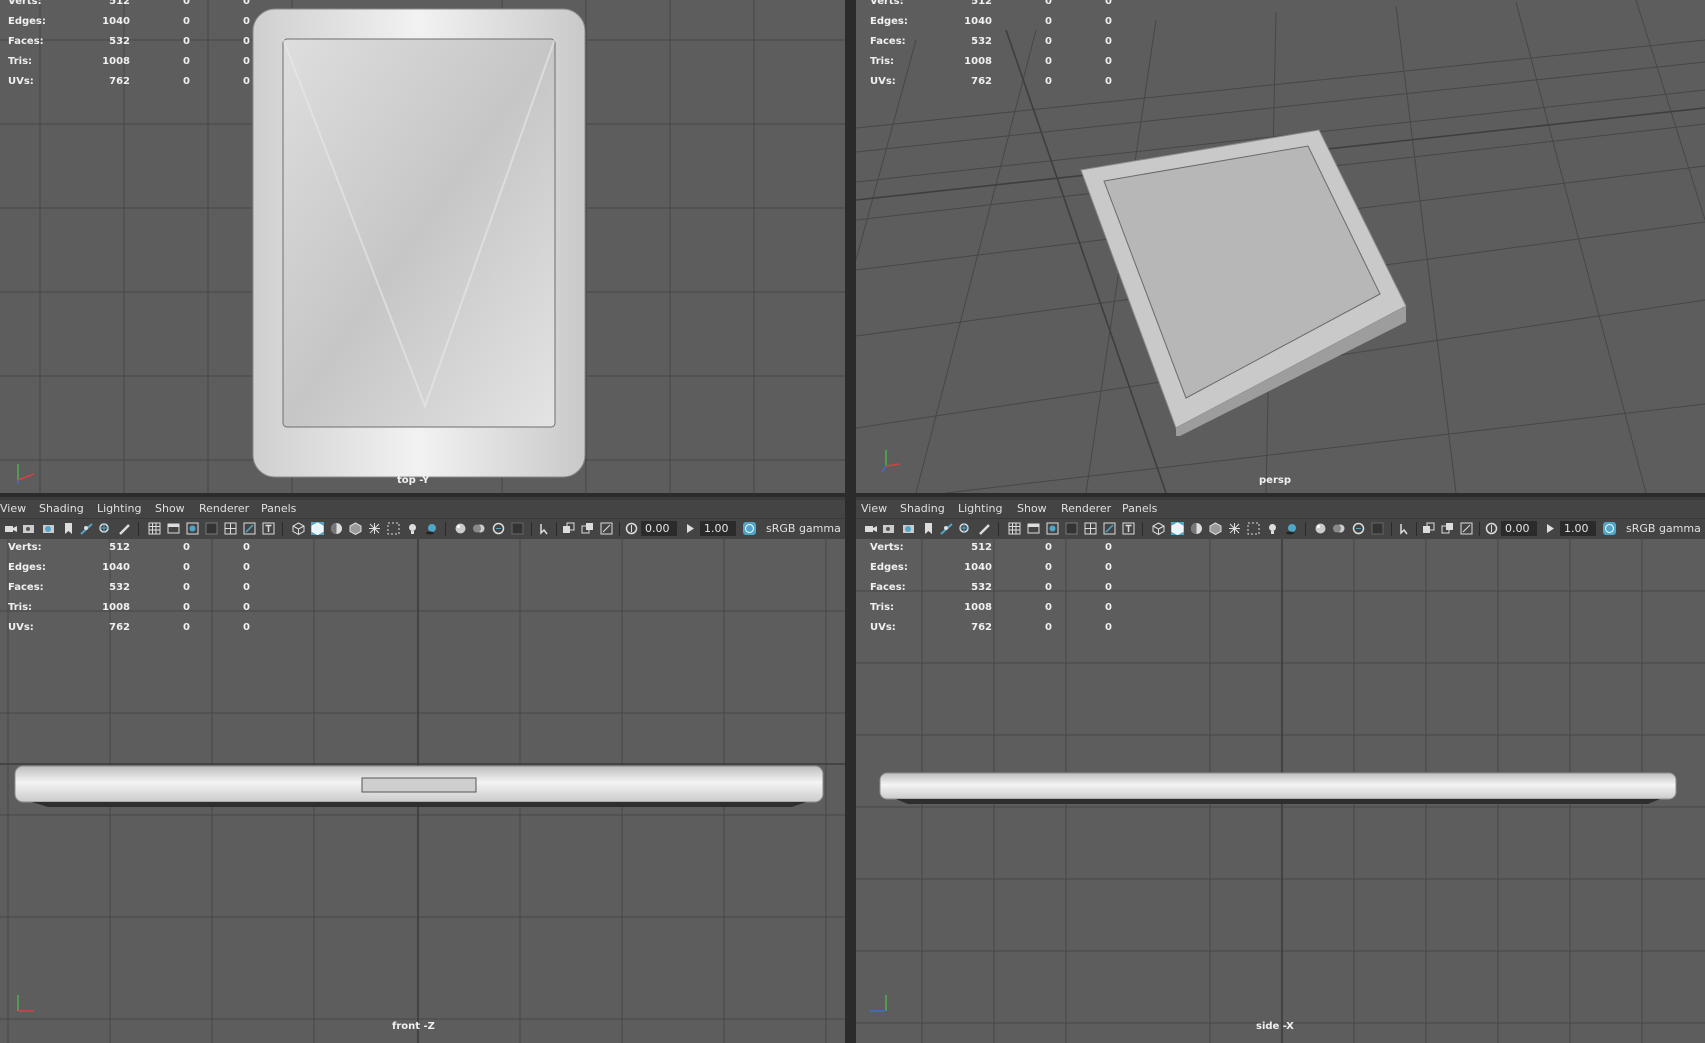 Image resolution: width=1705 pixels, height=1043 pixels. I want to click on tablet-top-model, so click(420, 244).